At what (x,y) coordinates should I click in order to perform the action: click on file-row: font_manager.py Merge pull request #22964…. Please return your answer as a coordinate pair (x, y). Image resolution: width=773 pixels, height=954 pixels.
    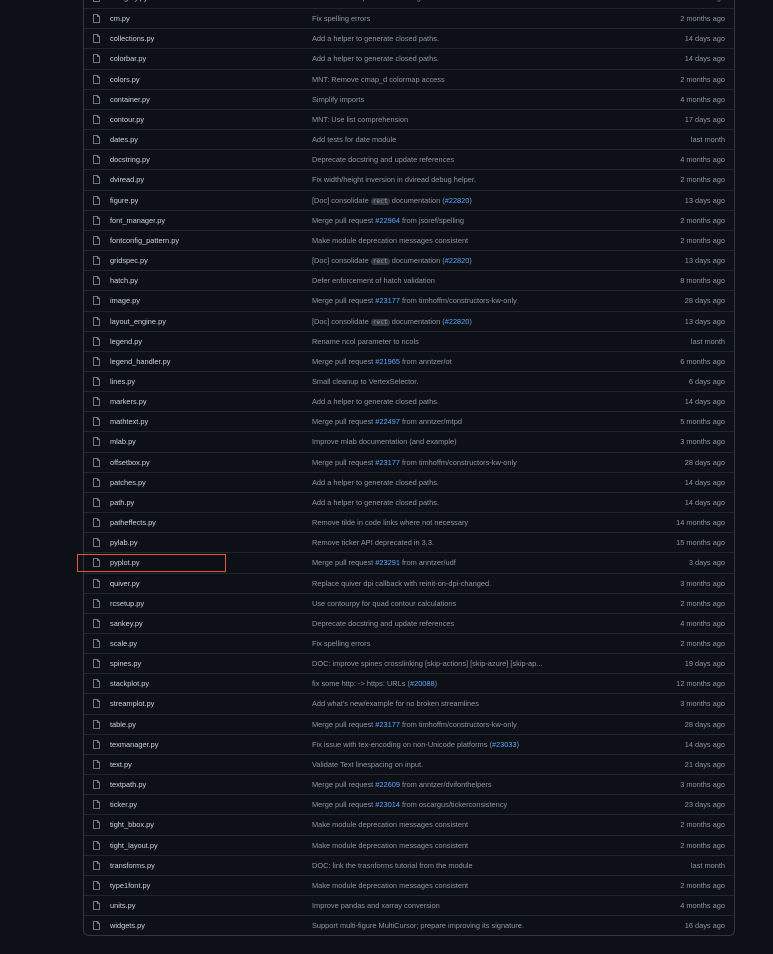
    Looking at the image, I should click on (409, 219).